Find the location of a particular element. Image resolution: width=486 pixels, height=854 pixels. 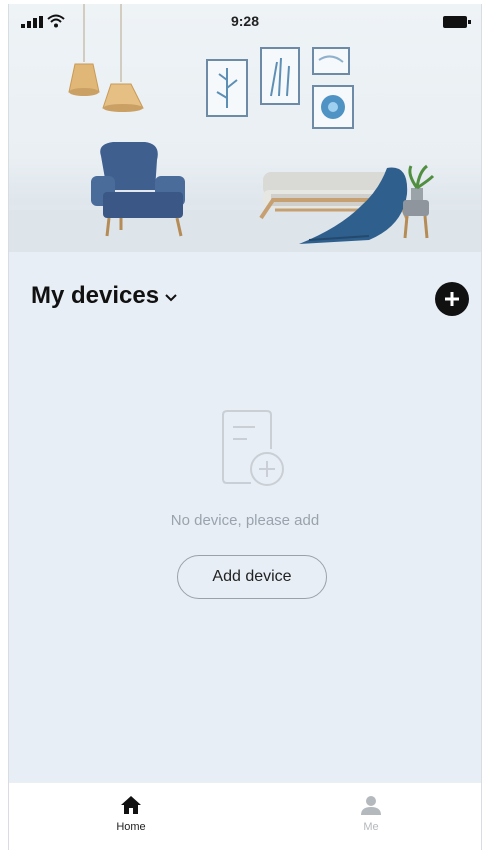

status-time: 9:28 is located at coordinates (245, 21).